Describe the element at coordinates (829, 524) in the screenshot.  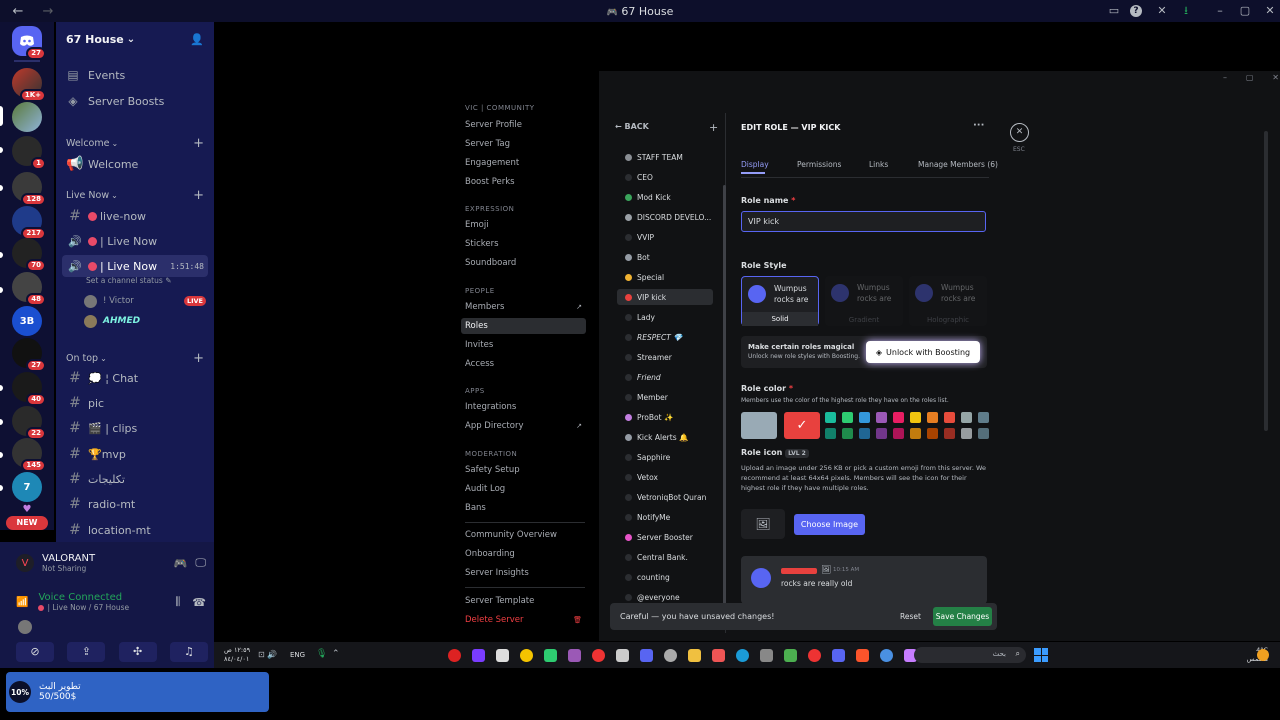
I see `choose-image-button: Choose Image` at that location.